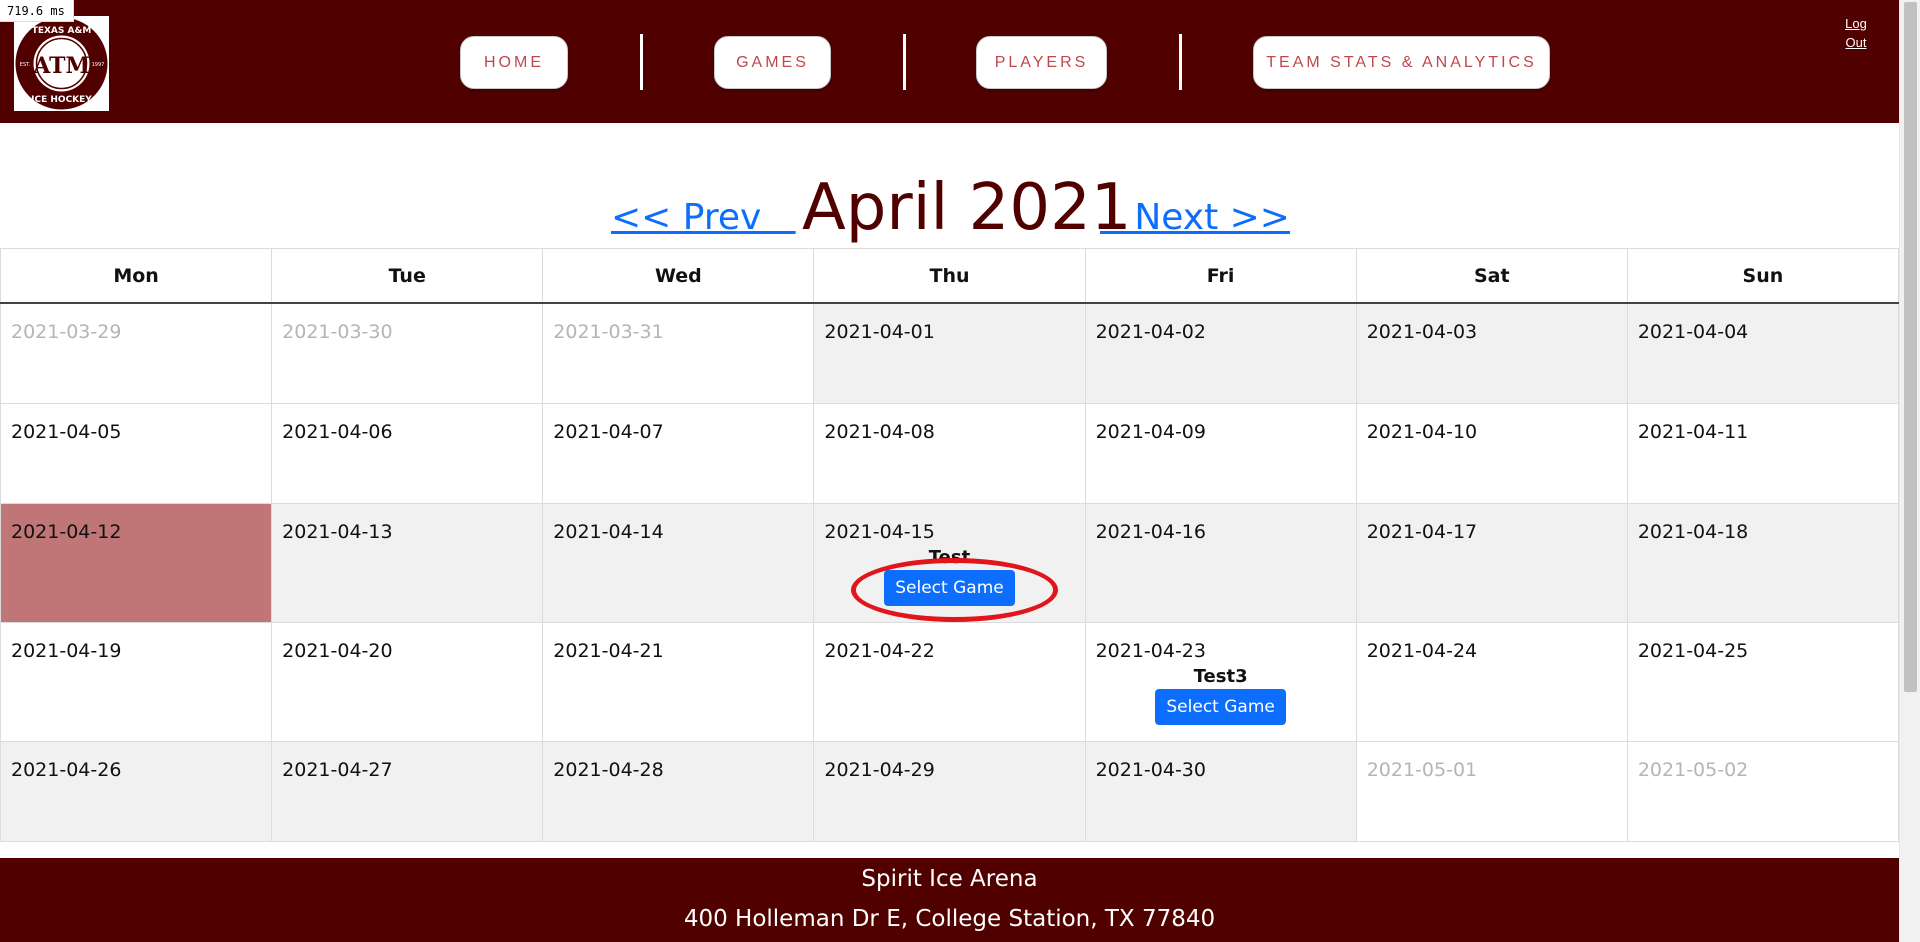 This screenshot has width=1920, height=942. What do you see at coordinates (66, 532) in the screenshot?
I see `day-date: 2021-04-12` at bounding box center [66, 532].